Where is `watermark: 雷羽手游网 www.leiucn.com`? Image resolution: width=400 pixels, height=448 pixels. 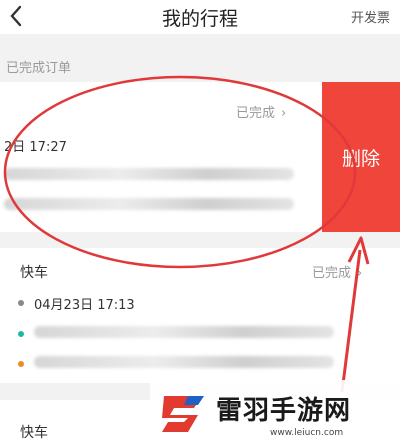 watermark: 雷羽手游网 www.leiucn.com is located at coordinates (275, 414).